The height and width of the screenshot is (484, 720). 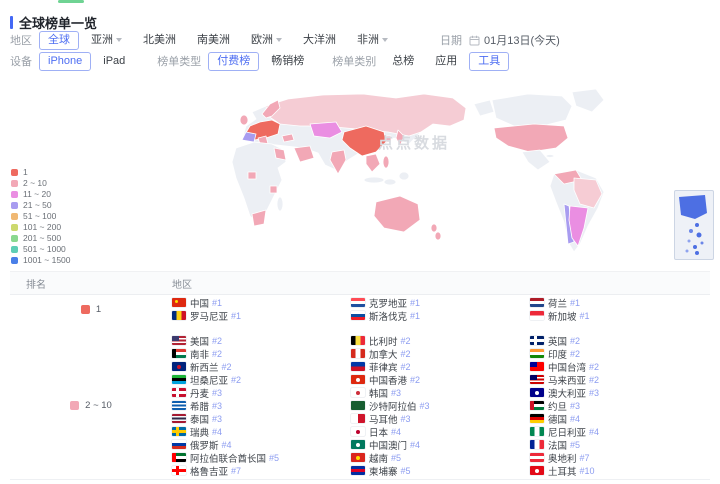 I want to click on device-option: iPhone, so click(x=65, y=61).